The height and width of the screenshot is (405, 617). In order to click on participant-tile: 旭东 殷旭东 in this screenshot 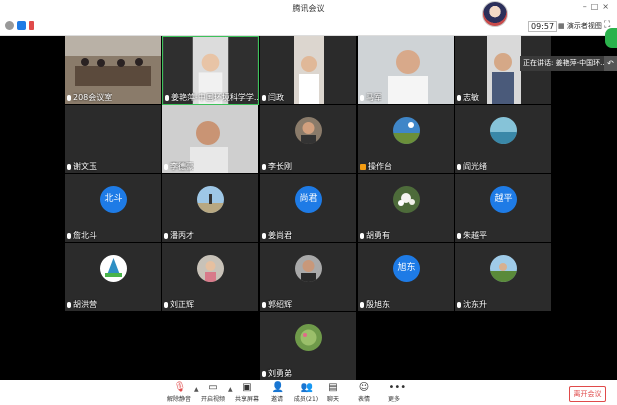, I will do `click(406, 277)`.